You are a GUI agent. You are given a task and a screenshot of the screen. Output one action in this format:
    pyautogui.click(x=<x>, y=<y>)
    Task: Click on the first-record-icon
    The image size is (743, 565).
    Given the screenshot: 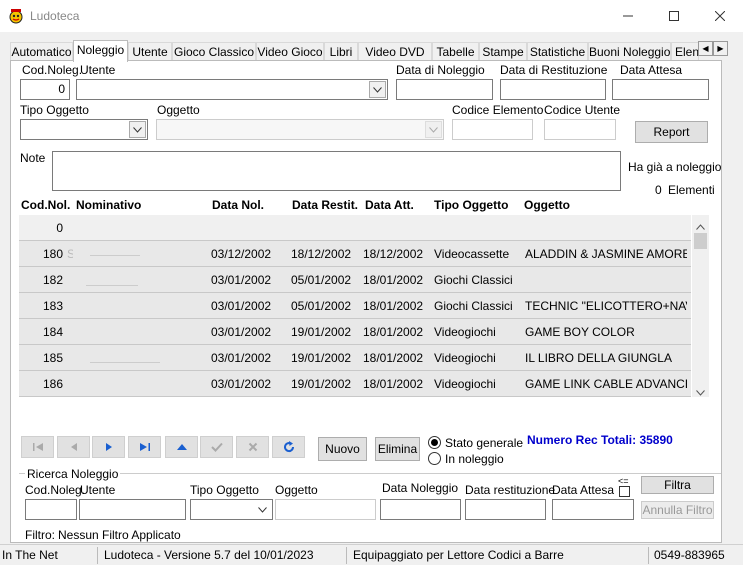 What is the action you would take?
    pyautogui.click(x=37, y=447)
    